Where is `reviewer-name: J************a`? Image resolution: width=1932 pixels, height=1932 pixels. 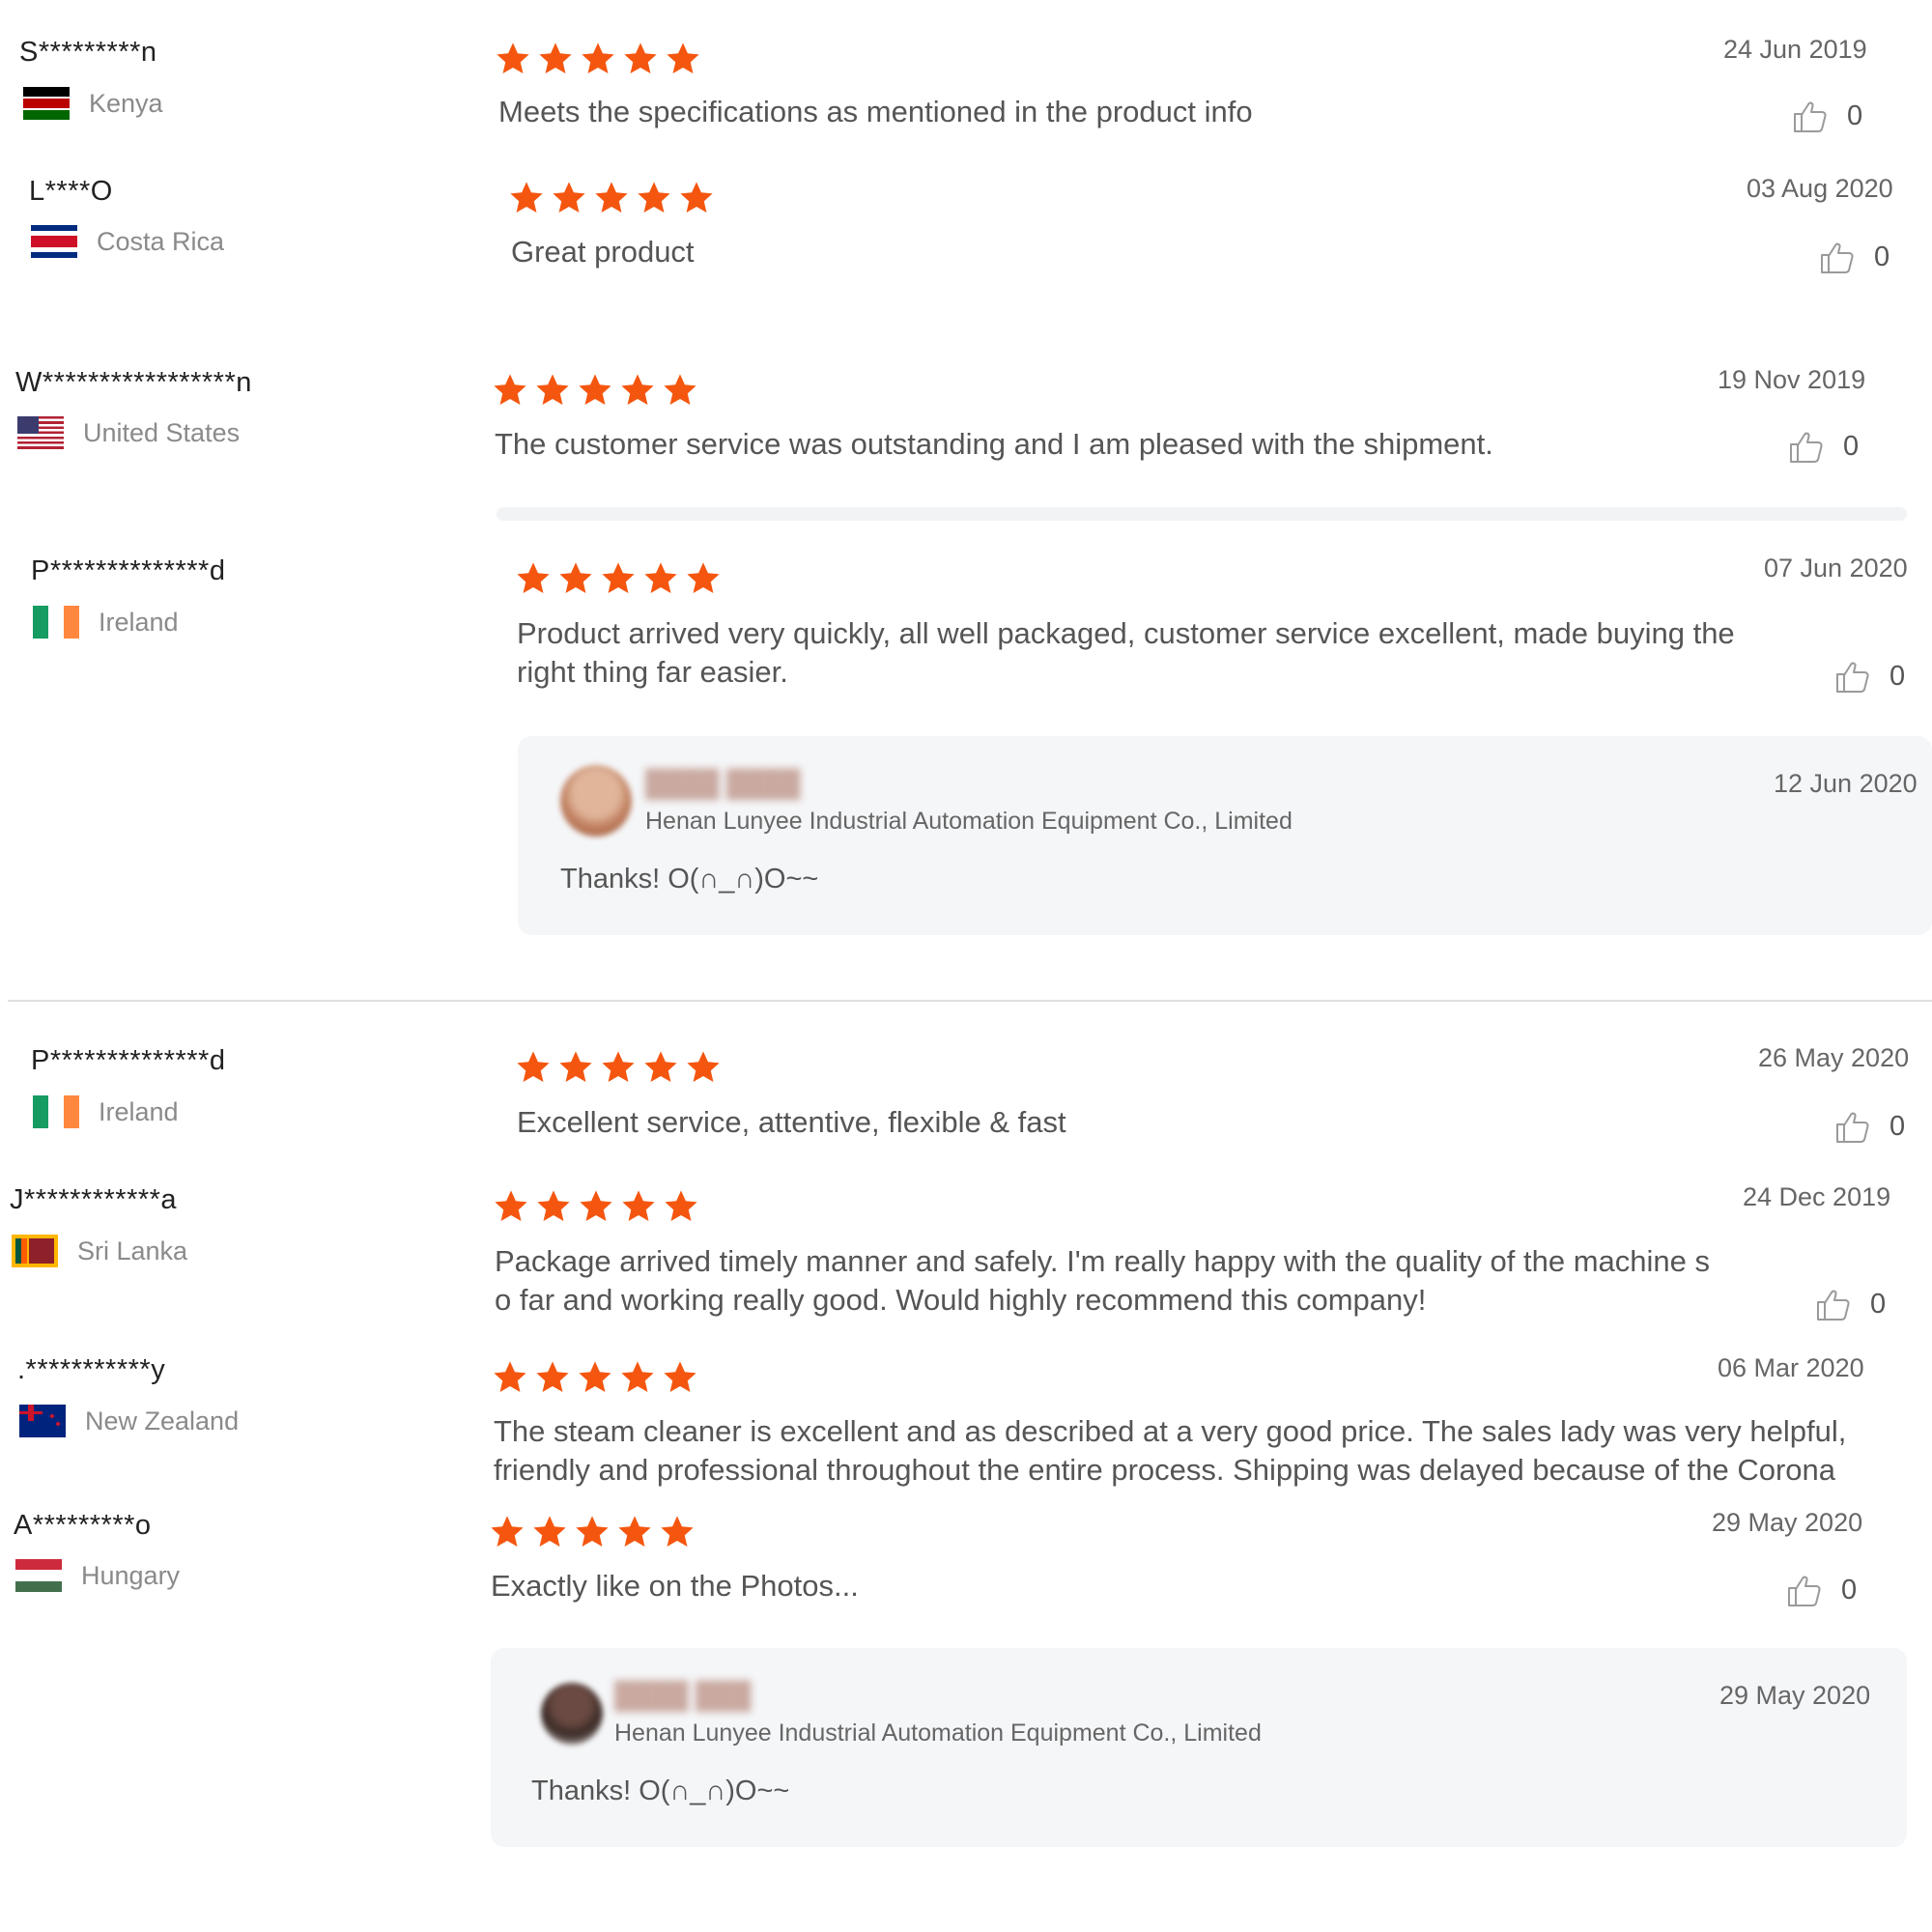 reviewer-name: J************a is located at coordinates (94, 1199).